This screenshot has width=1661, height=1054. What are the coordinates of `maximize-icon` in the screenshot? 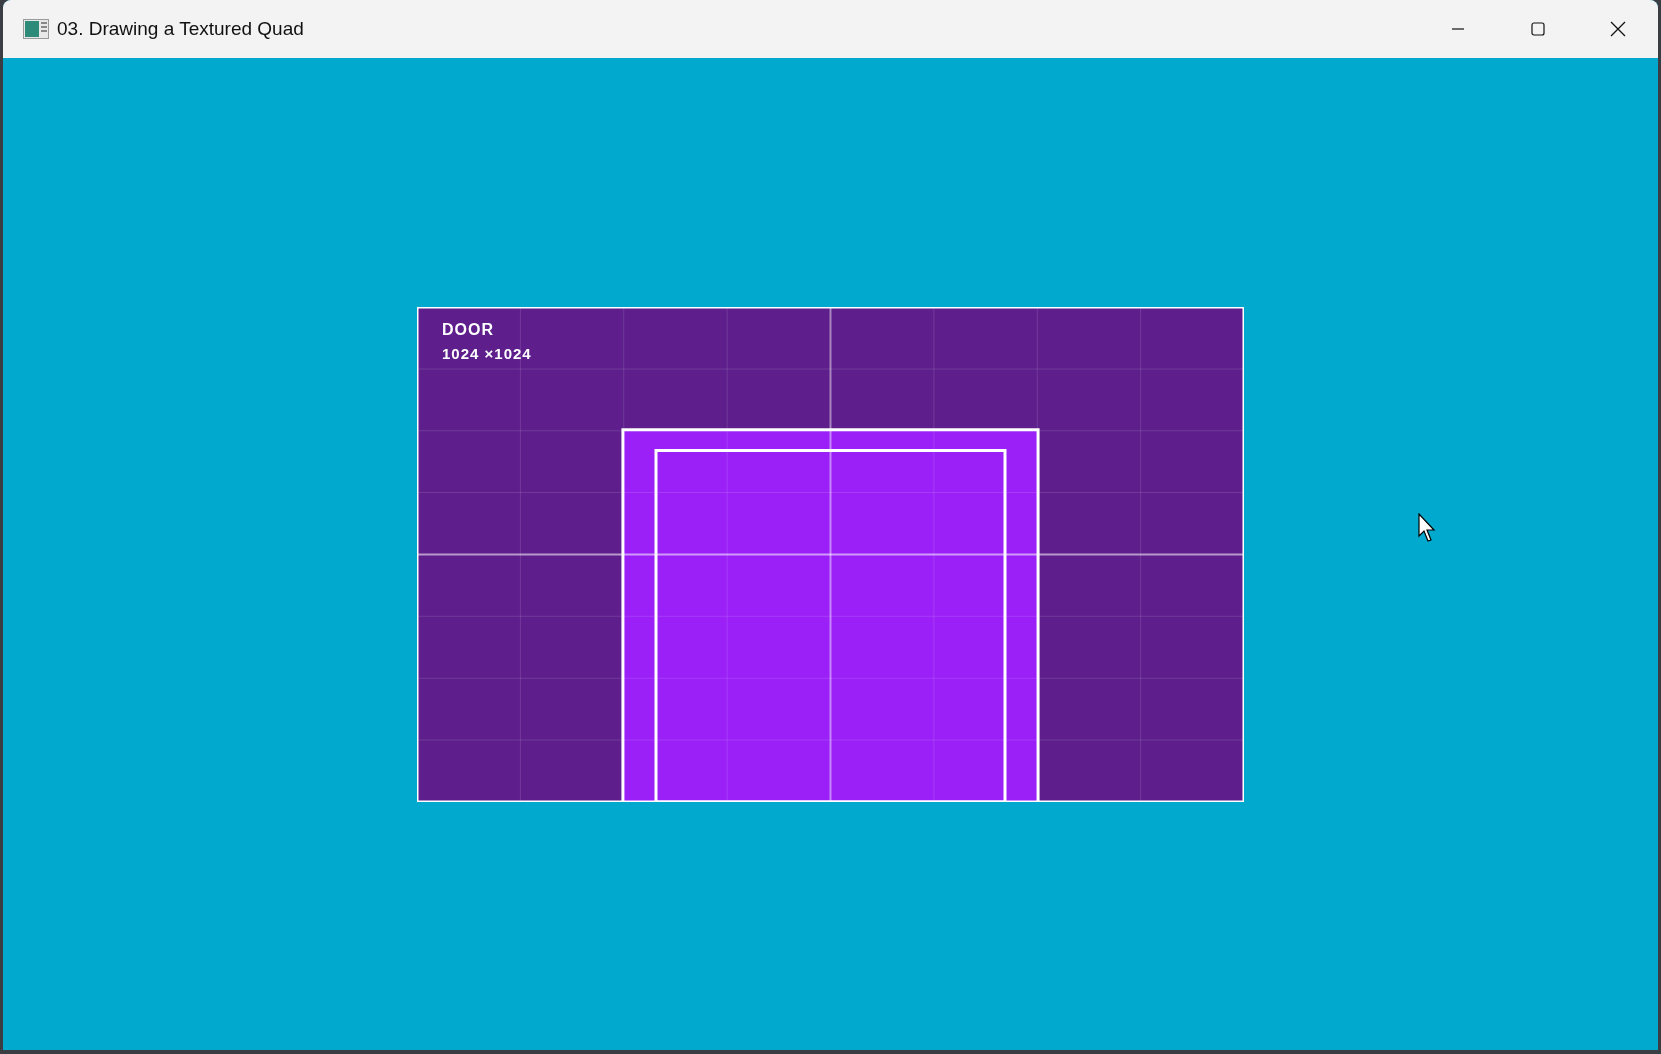 It's located at (1538, 29).